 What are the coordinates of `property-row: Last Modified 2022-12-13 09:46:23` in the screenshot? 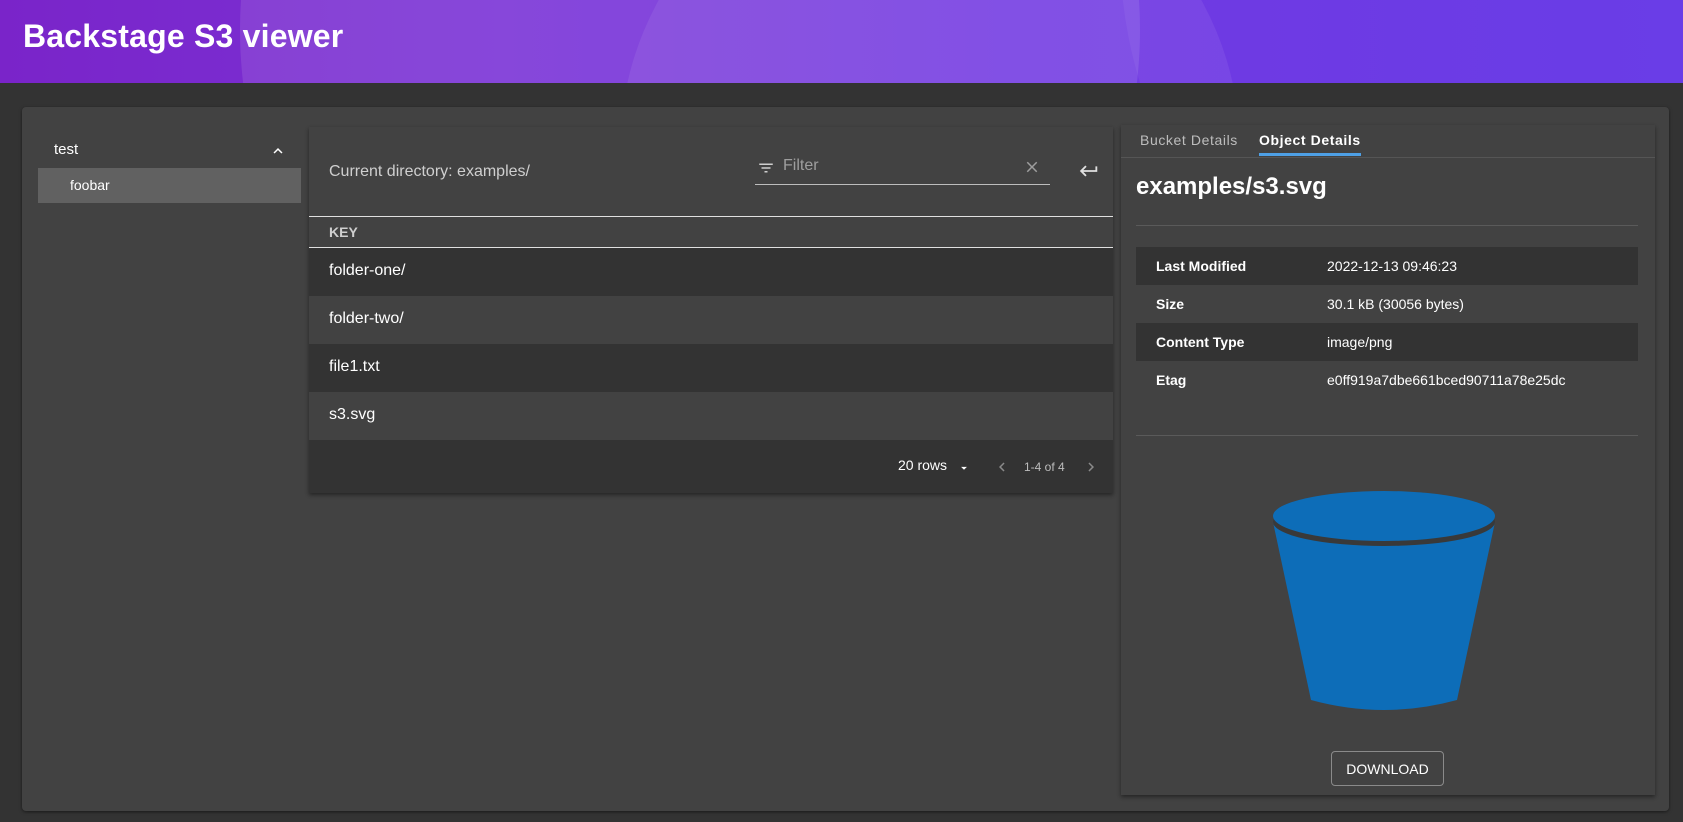 It's located at (1387, 266).